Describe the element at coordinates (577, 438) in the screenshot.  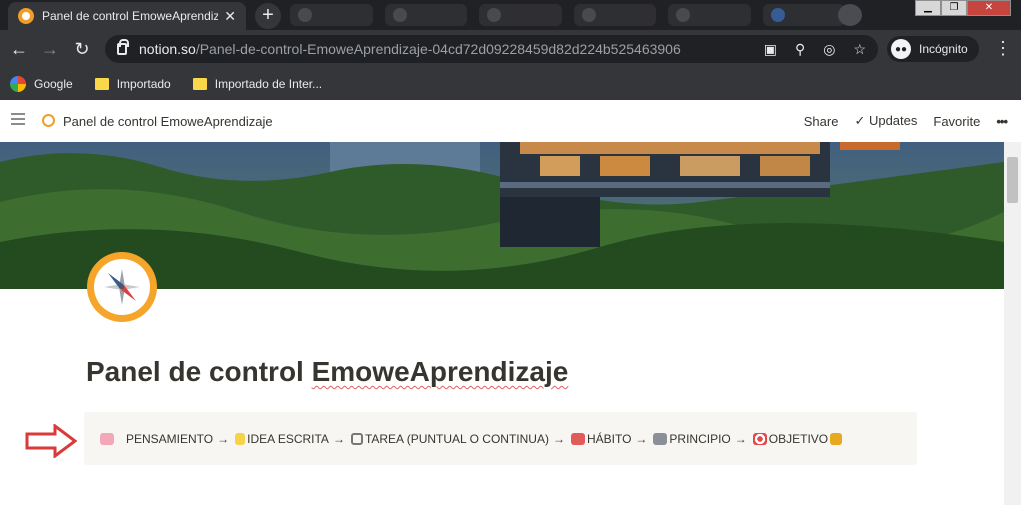
I see `calendar-icon` at that location.